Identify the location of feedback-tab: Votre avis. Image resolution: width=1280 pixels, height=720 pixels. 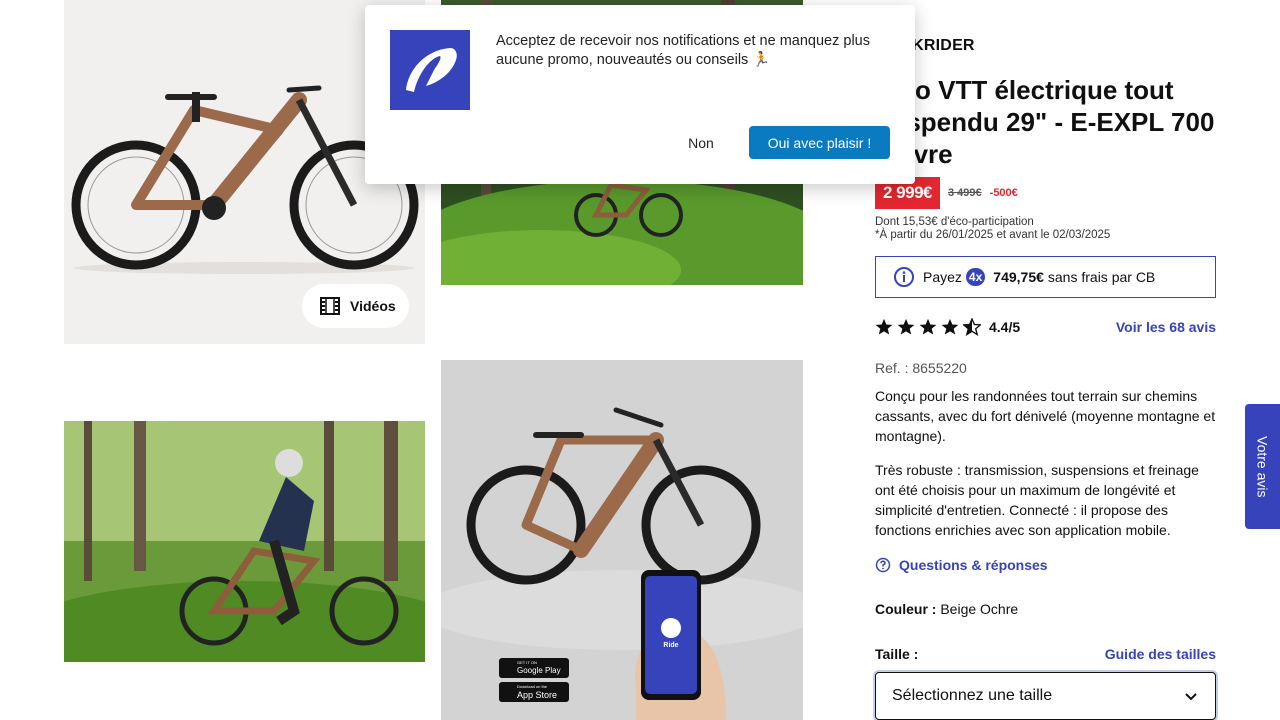
(1262, 466).